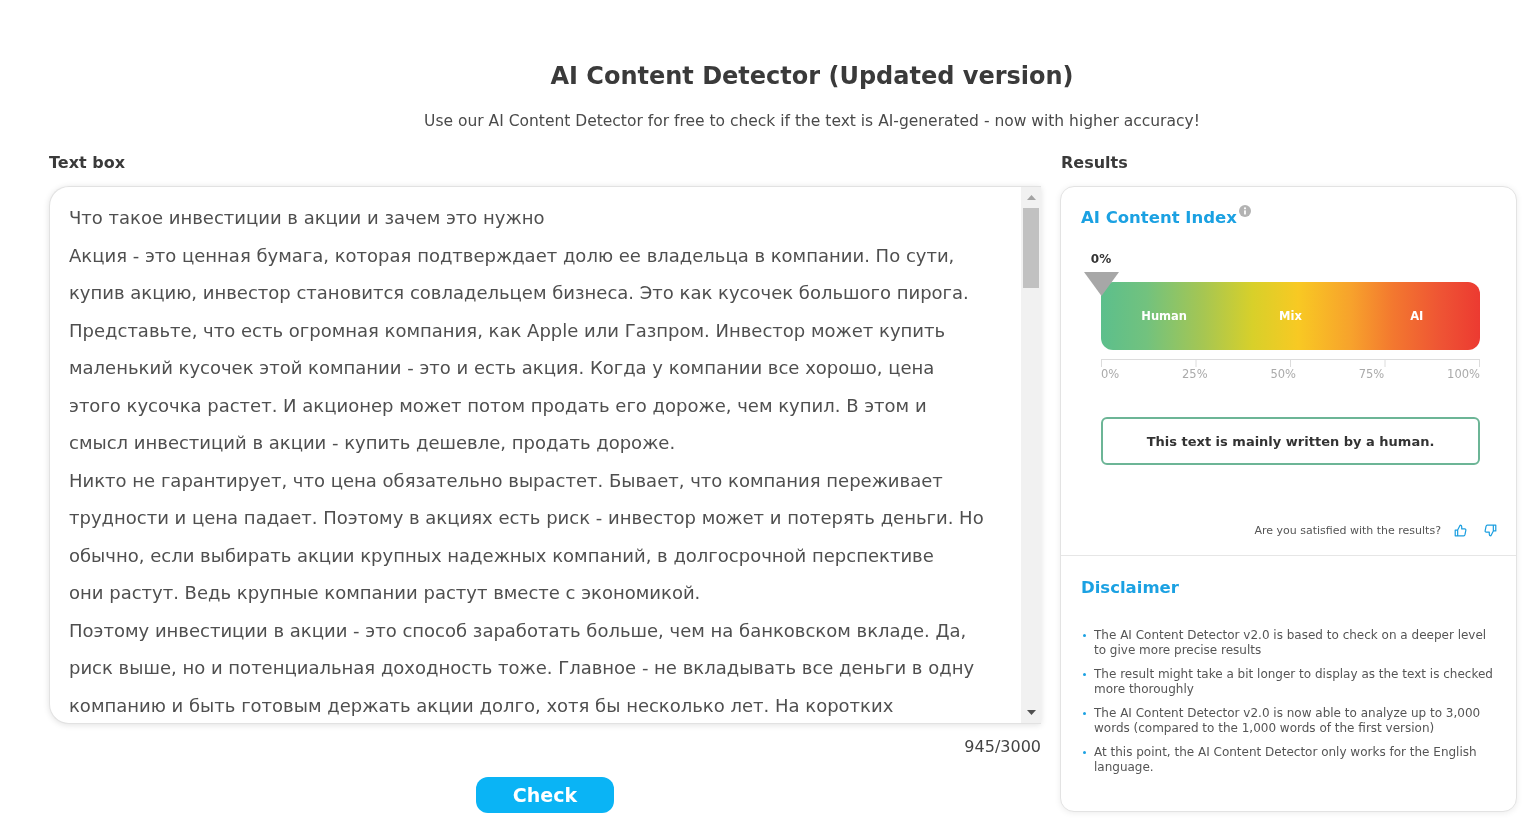 The width and height of the screenshot is (1534, 827). Describe the element at coordinates (1371, 374) in the screenshot. I see `scale-label: 75%` at that location.